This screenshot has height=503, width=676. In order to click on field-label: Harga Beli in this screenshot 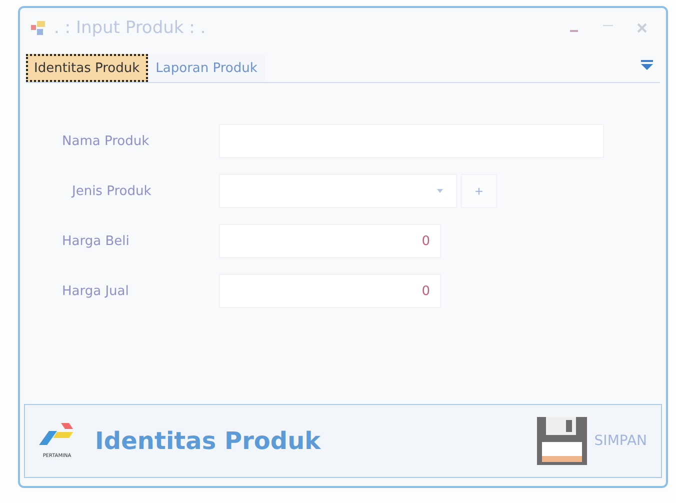, I will do `click(95, 241)`.